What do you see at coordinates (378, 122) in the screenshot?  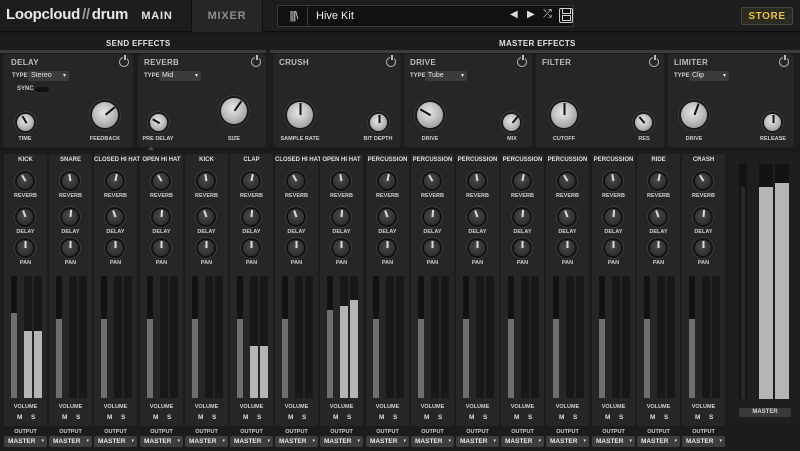 I see `bit-depth-knob` at bounding box center [378, 122].